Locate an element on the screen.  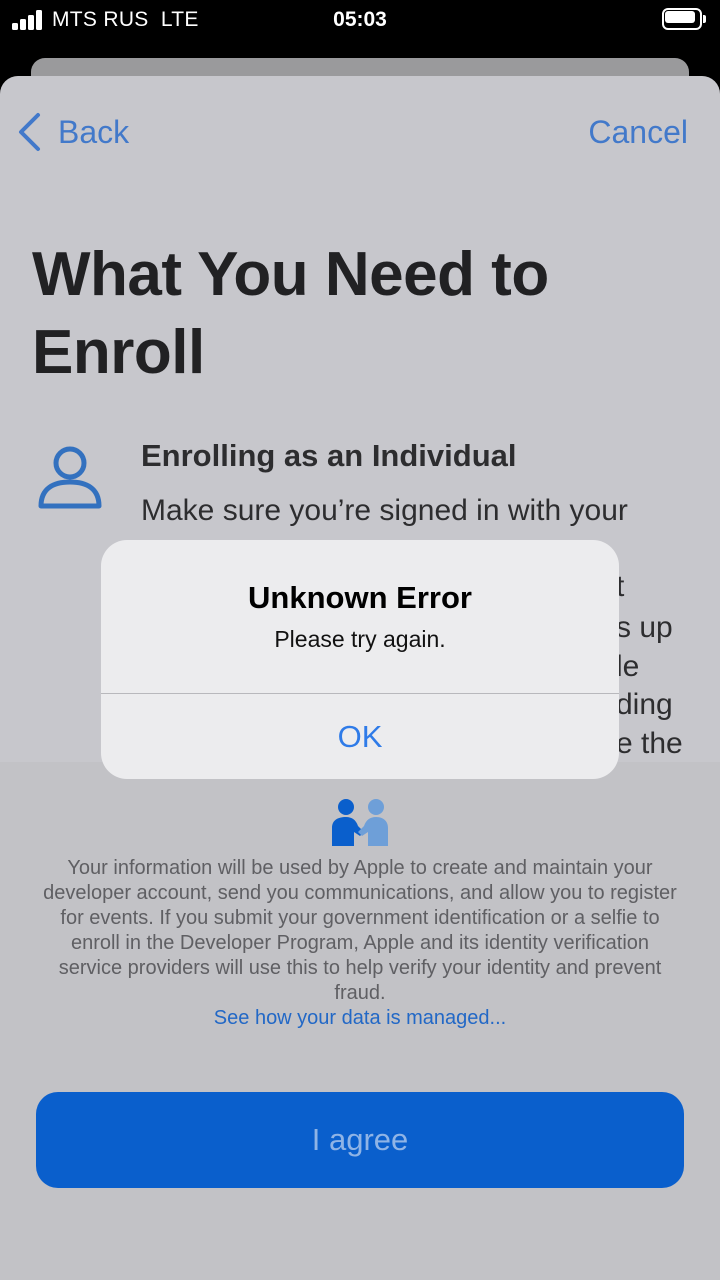
alert-ok-button: OK is located at coordinates (360, 736).